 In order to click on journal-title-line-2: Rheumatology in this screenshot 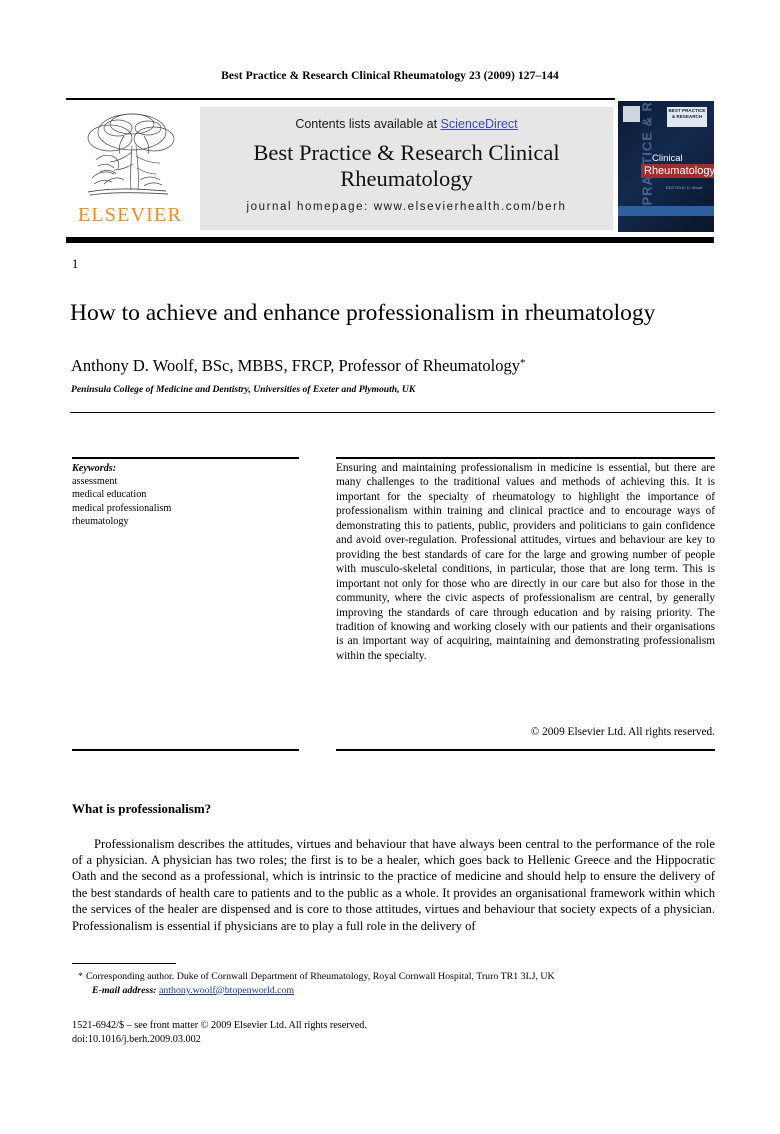, I will do `click(406, 178)`.